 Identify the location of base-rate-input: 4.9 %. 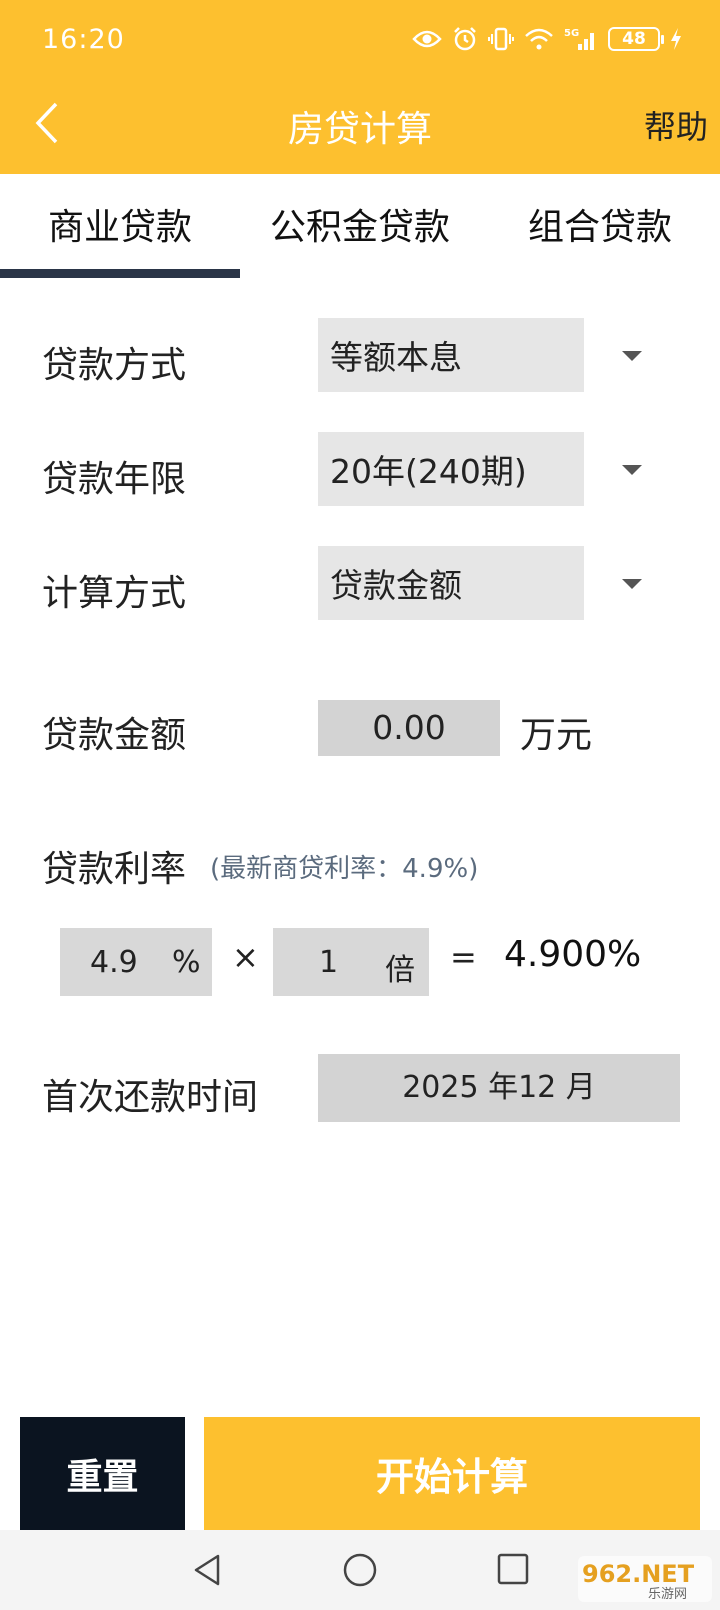
(136, 962).